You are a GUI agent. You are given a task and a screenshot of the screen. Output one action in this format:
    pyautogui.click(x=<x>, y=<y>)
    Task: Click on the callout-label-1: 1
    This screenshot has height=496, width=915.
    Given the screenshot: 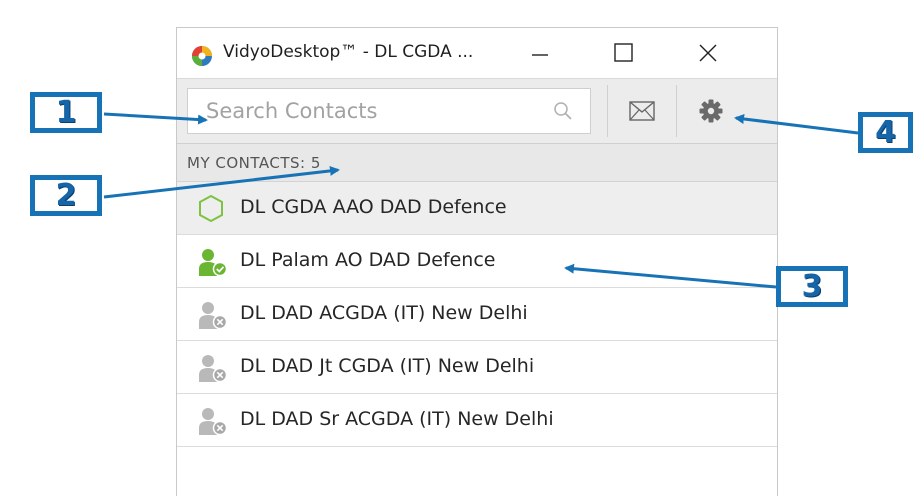 What is the action you would take?
    pyautogui.click(x=66, y=112)
    